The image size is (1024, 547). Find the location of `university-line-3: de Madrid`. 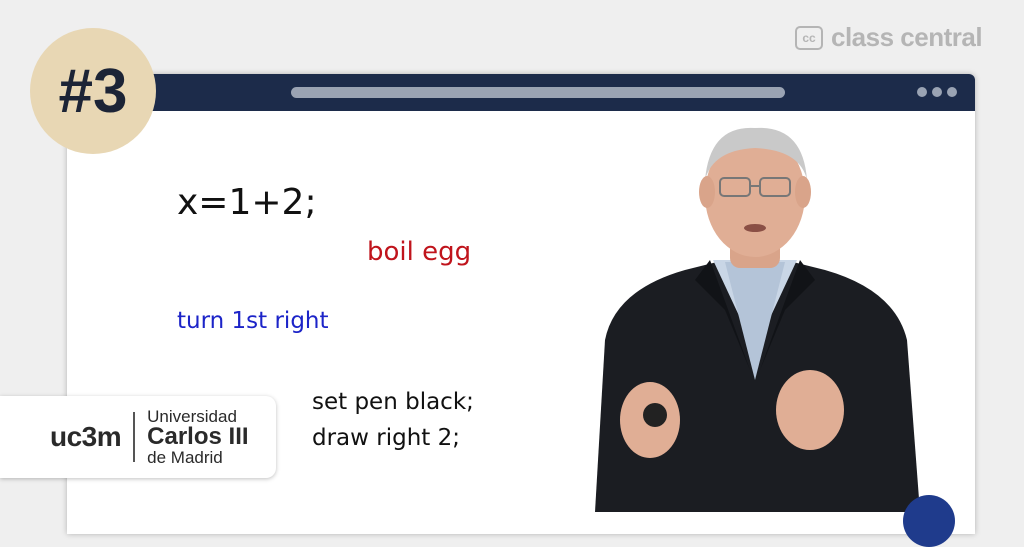

university-line-3: de Madrid is located at coordinates (185, 457).